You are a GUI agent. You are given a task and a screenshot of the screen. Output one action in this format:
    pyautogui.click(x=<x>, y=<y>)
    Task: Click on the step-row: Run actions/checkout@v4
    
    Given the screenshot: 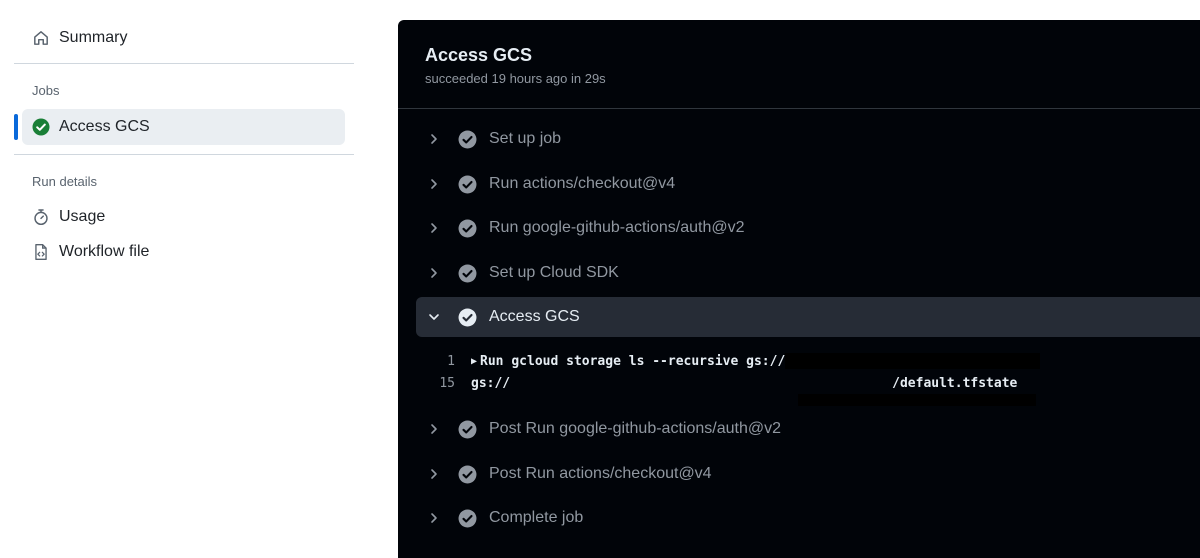 What is the action you would take?
    pyautogui.click(x=808, y=184)
    